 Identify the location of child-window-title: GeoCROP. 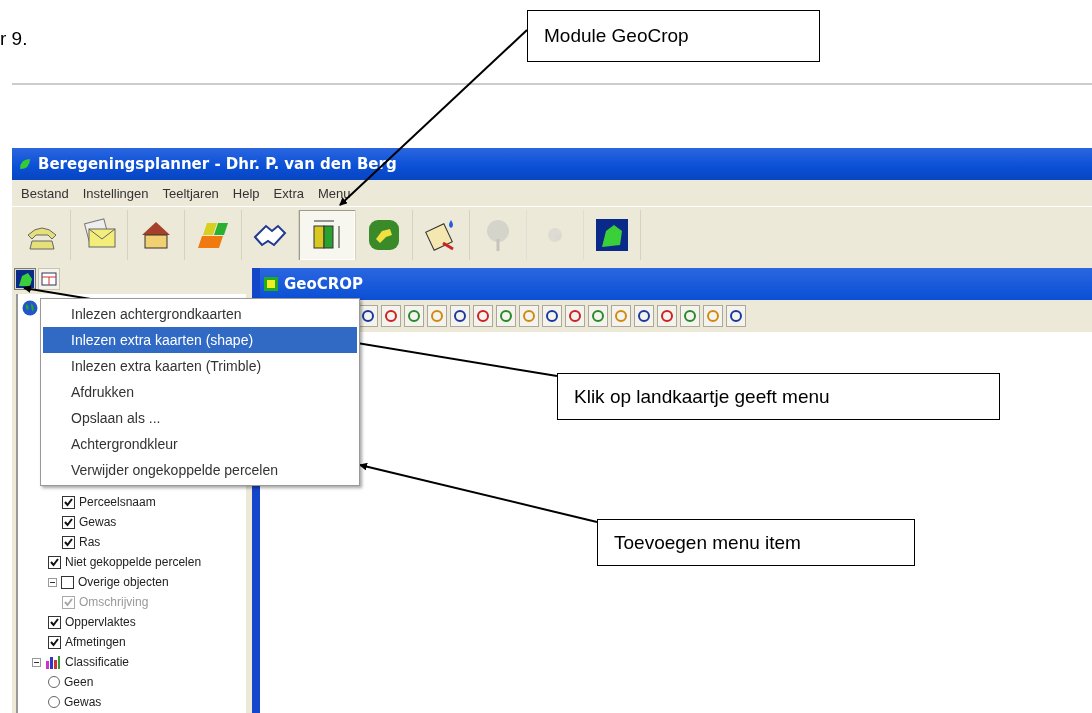
(324, 284).